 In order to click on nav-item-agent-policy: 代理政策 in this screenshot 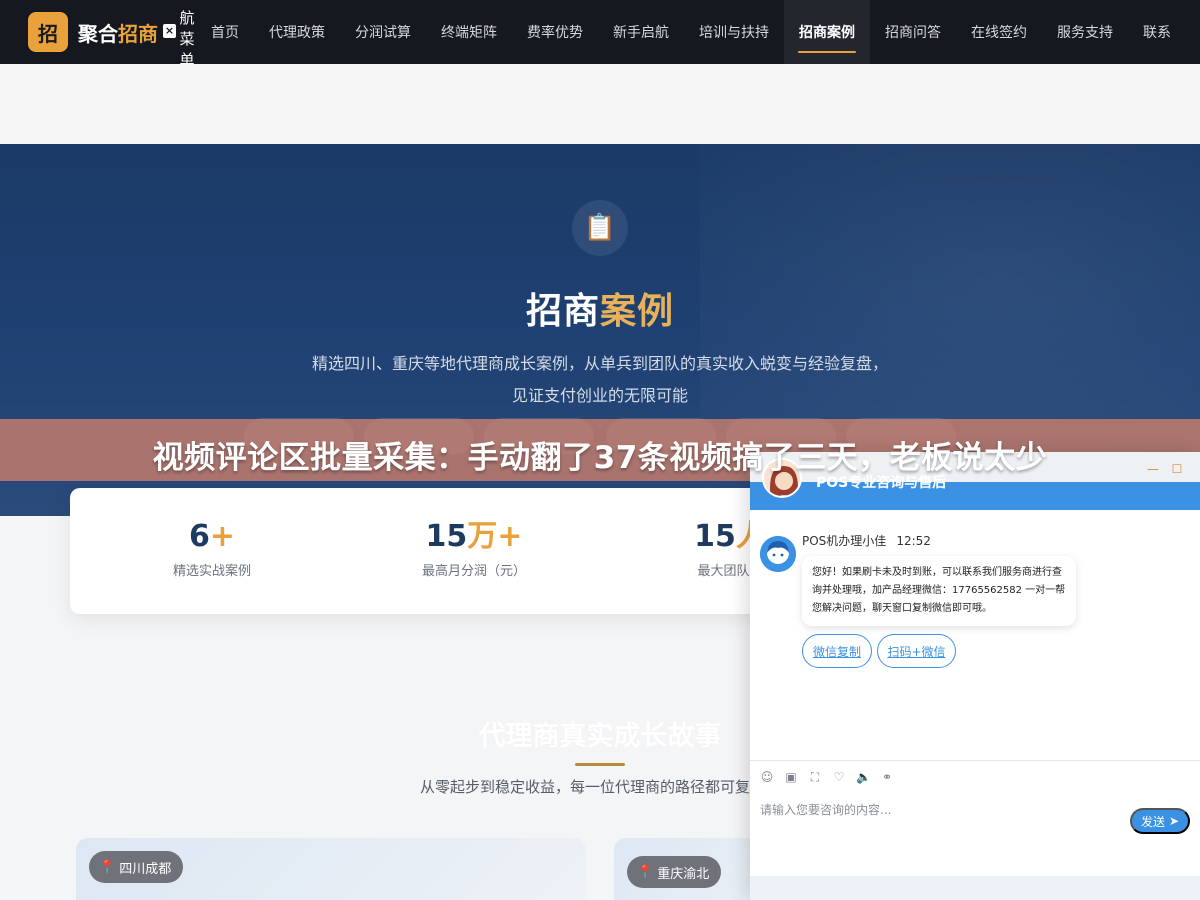, I will do `click(297, 32)`.